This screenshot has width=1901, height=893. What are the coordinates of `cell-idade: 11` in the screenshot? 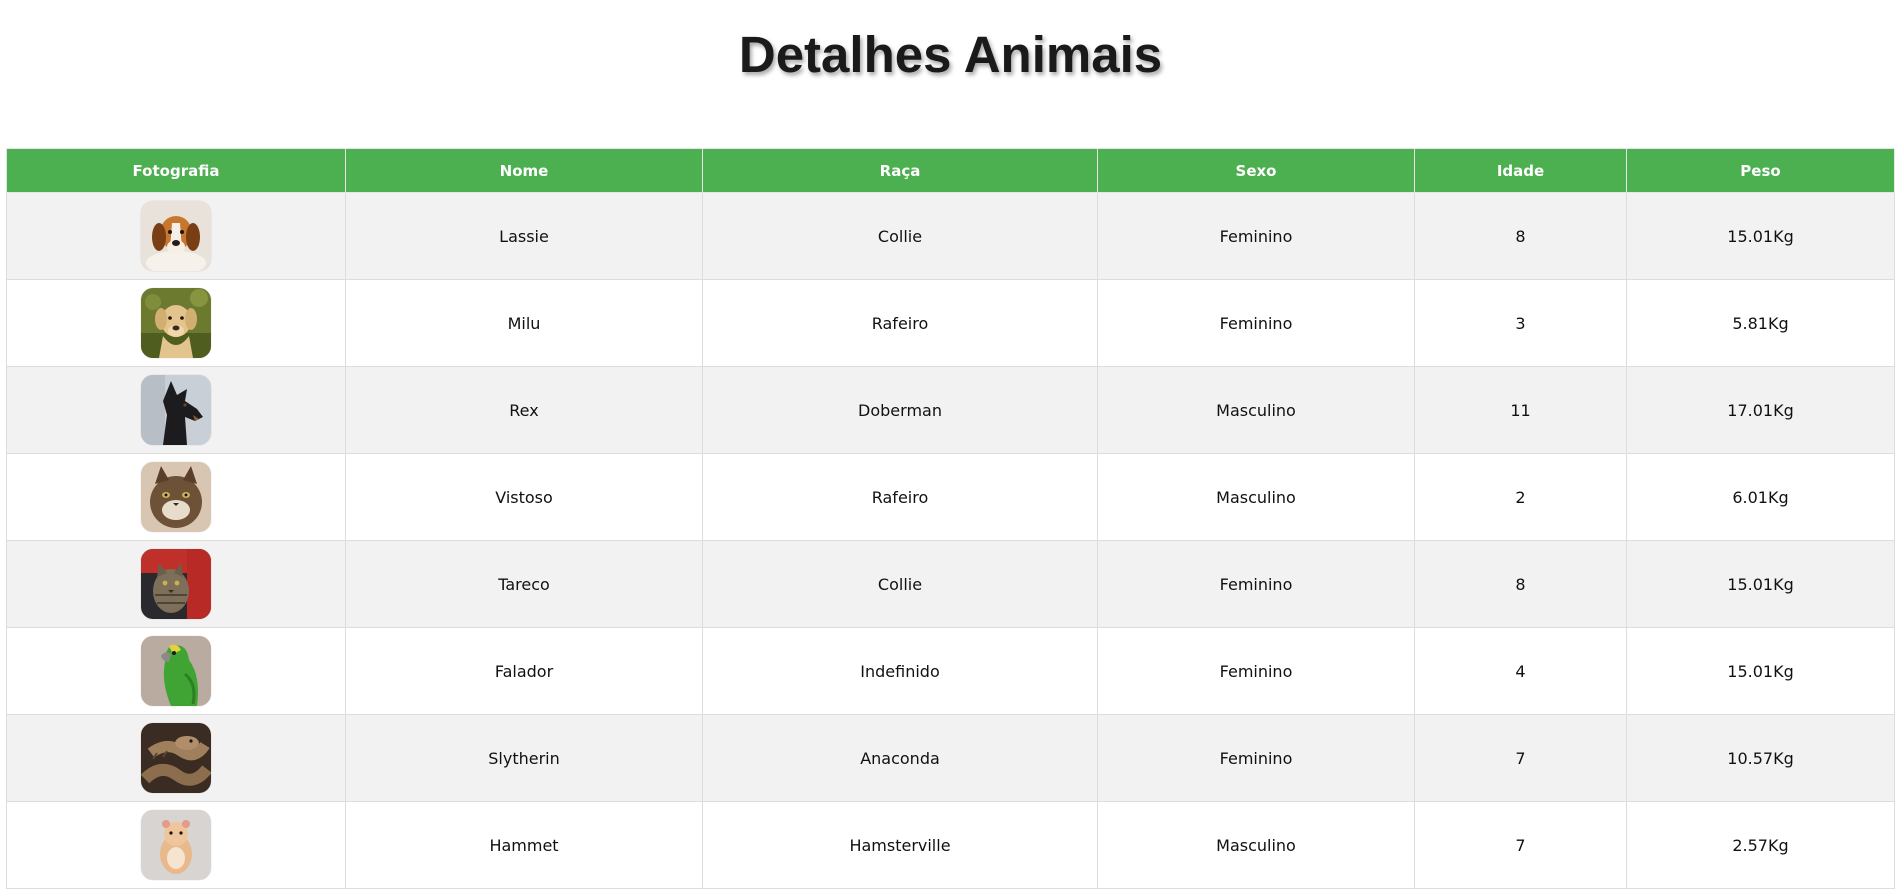 It's located at (1520, 410).